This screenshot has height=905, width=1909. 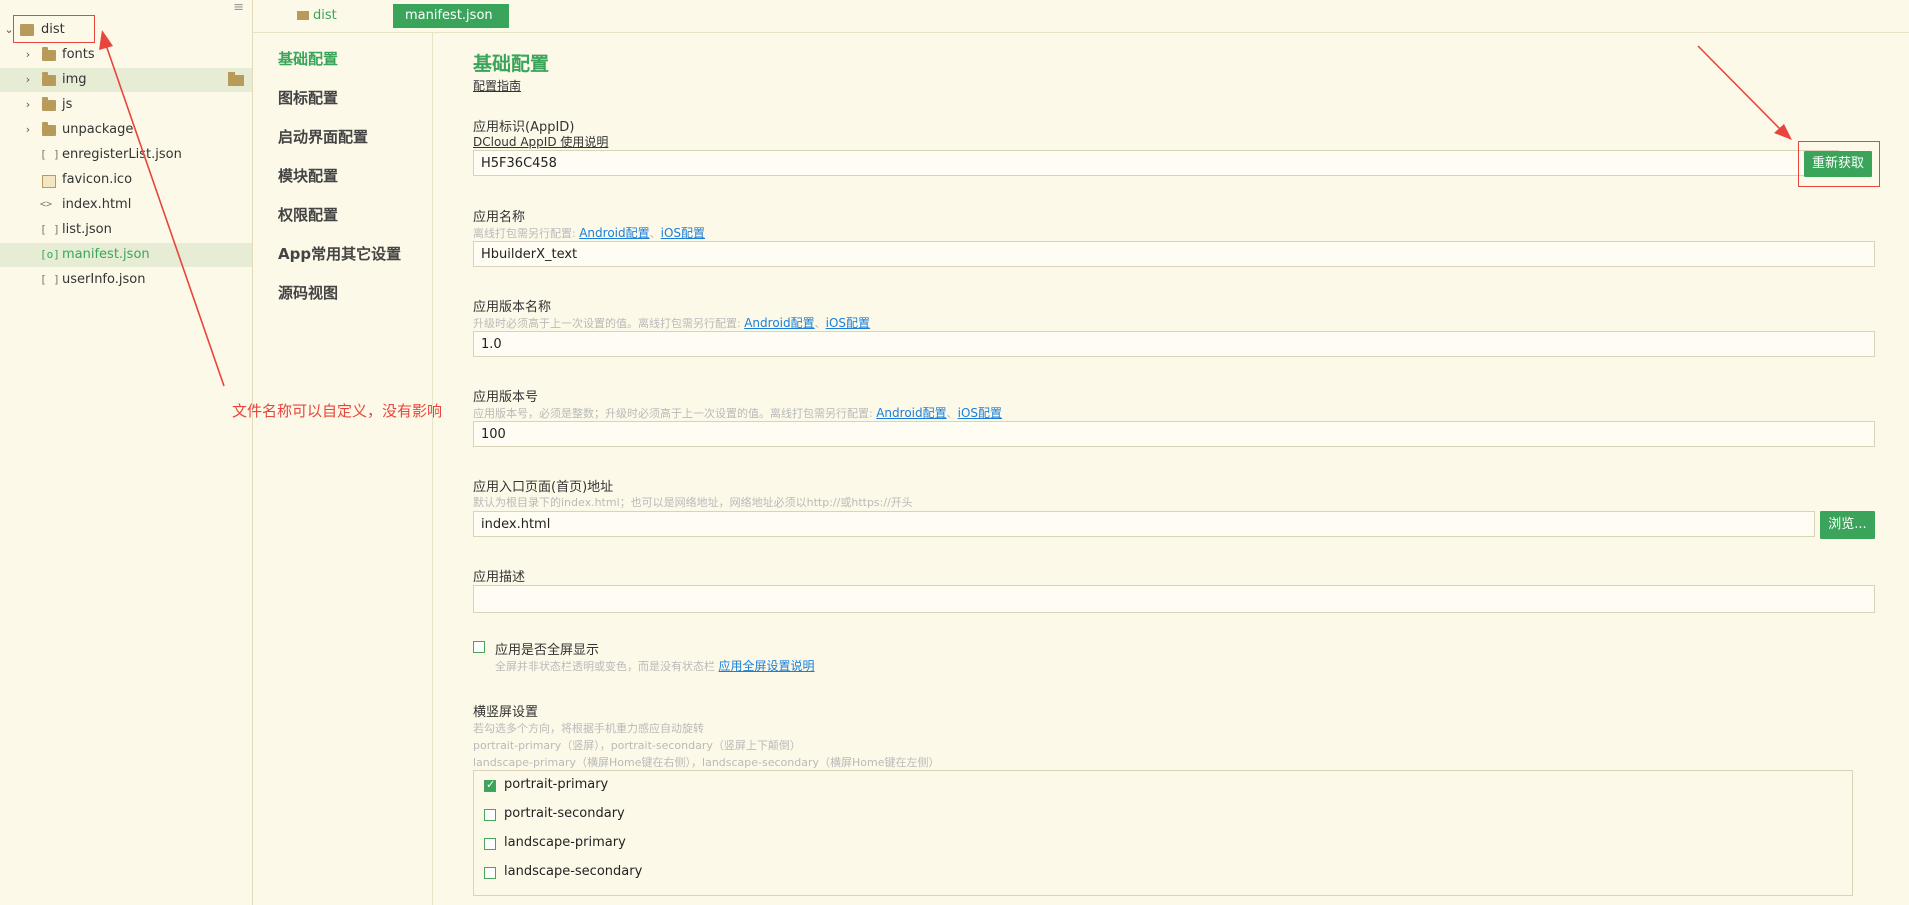 I want to click on version-code-input: 100, so click(x=1174, y=434).